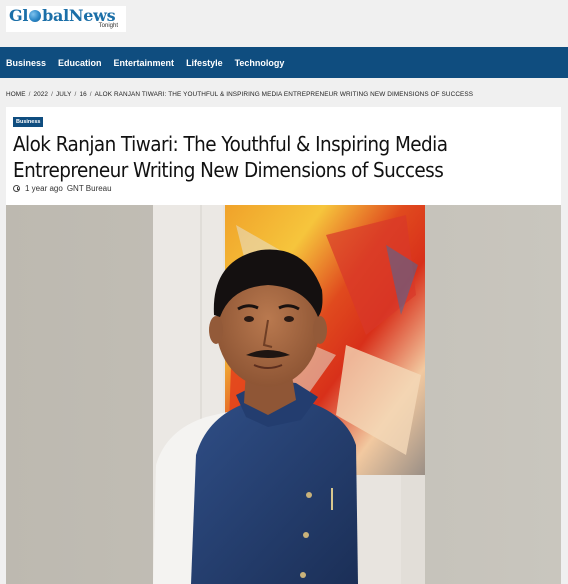 This screenshot has height=584, width=568. What do you see at coordinates (35, 16) in the screenshot?
I see `globe-icon` at bounding box center [35, 16].